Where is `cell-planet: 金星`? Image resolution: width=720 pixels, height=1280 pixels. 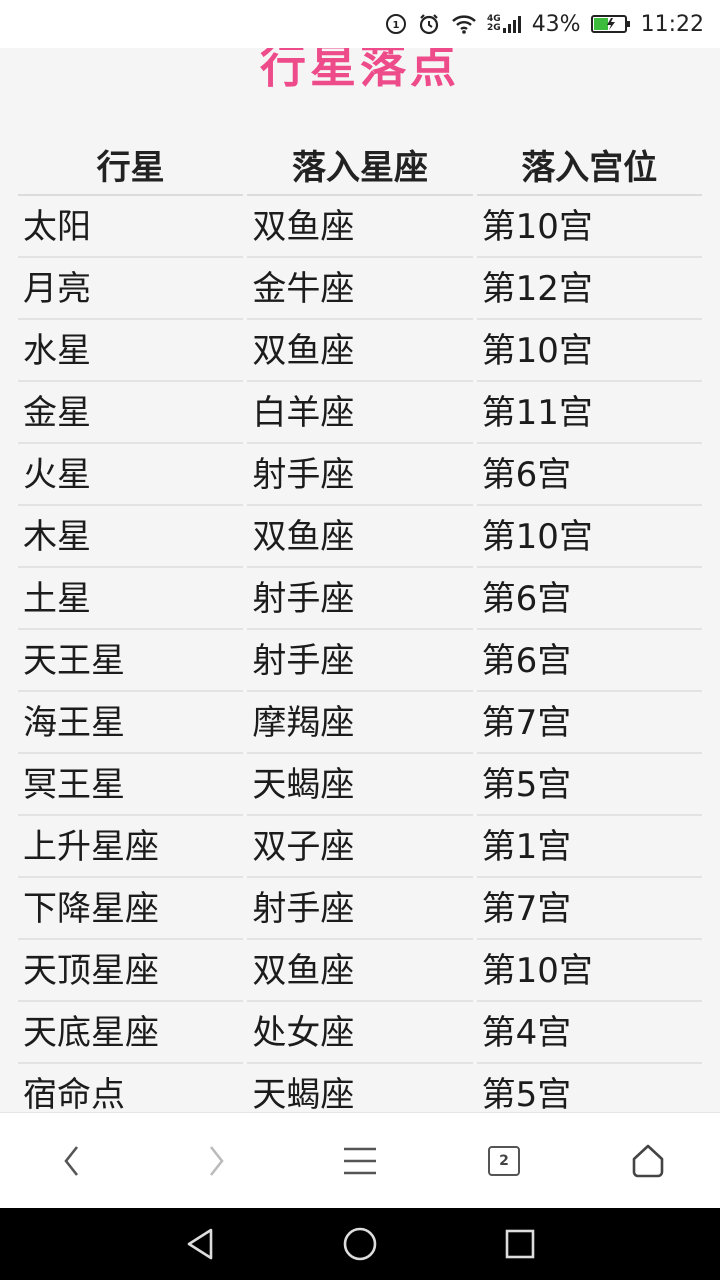 cell-planet: 金星 is located at coordinates (131, 413).